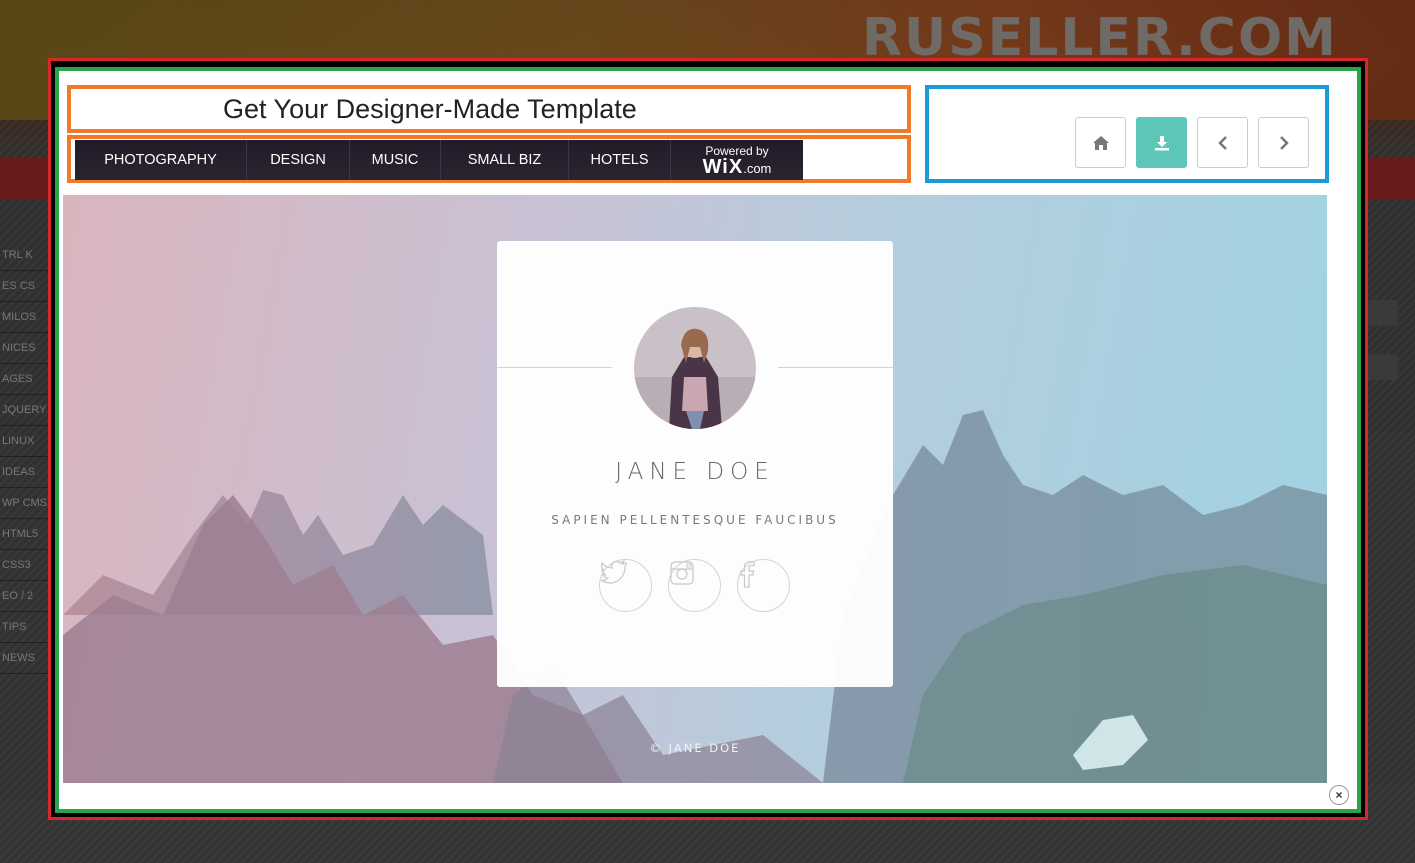  I want to click on previous-button, so click(1222, 142).